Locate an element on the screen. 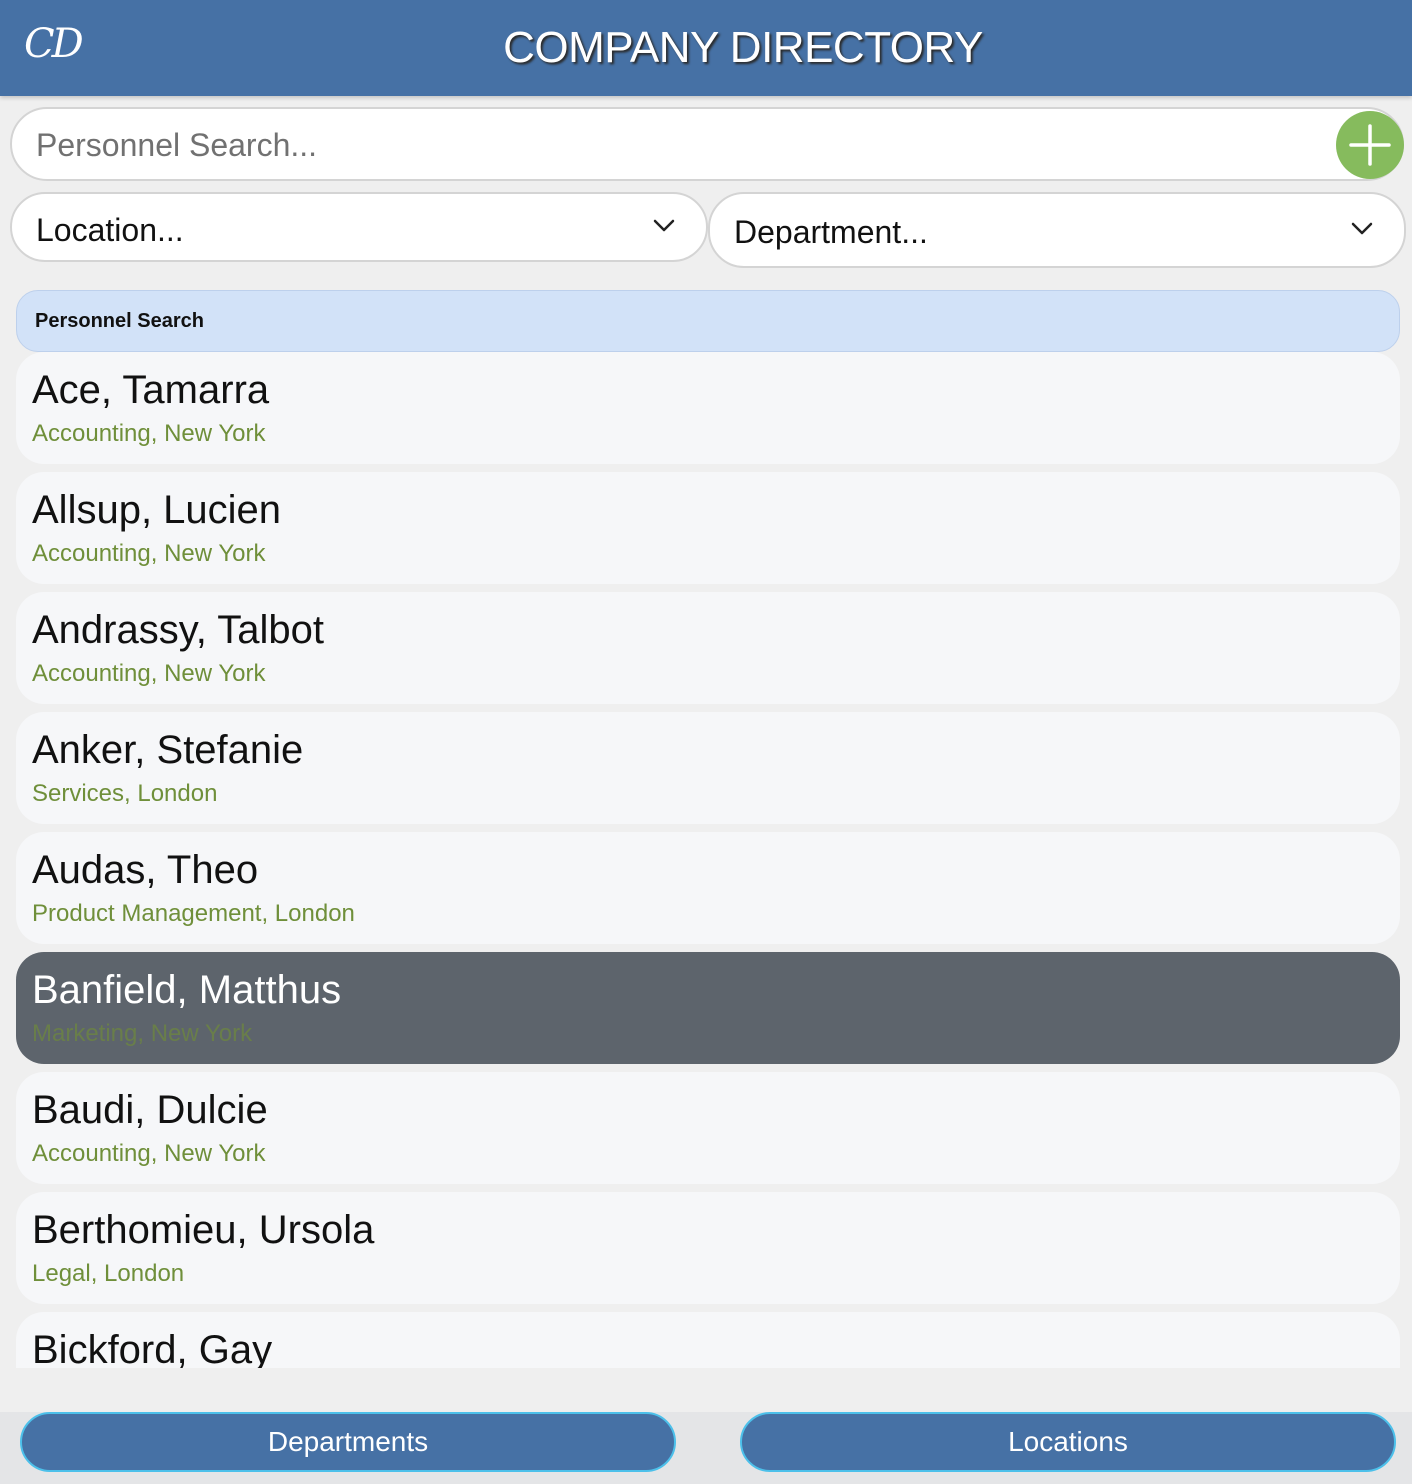 This screenshot has width=1412, height=1484. personnel-name: Bickford, Gay is located at coordinates (152, 1348).